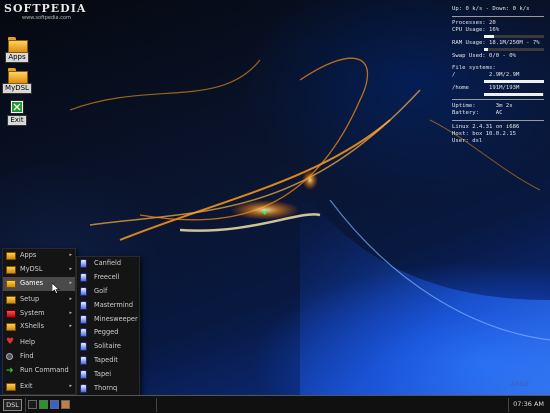  Describe the element at coordinates (32, 312) in the screenshot. I see `menu-item-label: System` at that location.